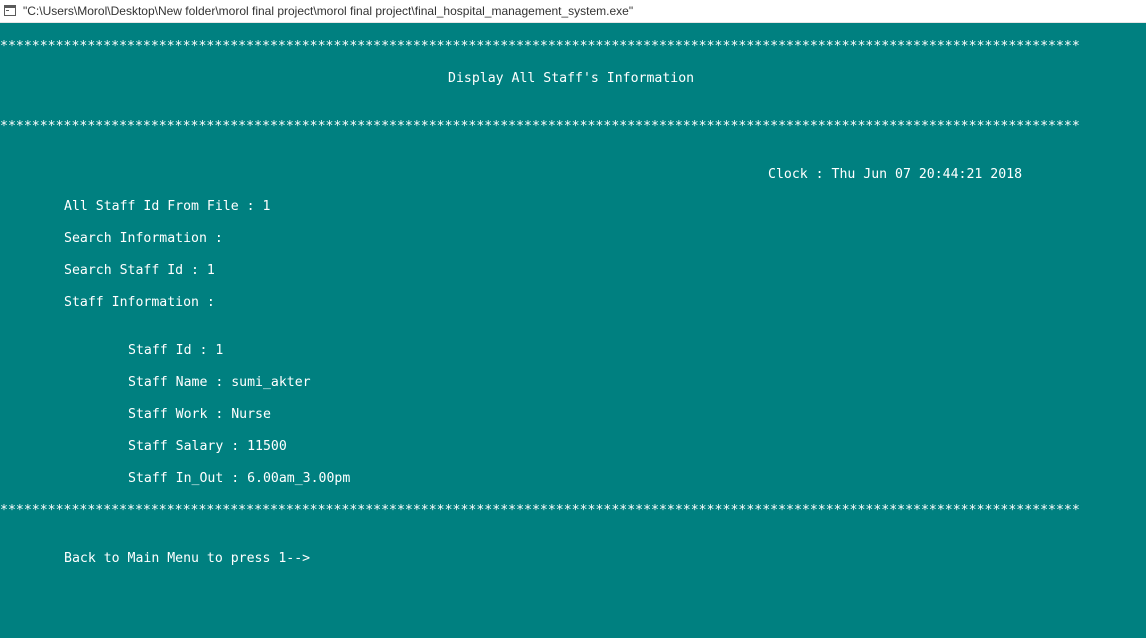 This screenshot has width=1146, height=638. I want to click on all-staff-id-line: All Staff Id From File : 1, so click(167, 206).